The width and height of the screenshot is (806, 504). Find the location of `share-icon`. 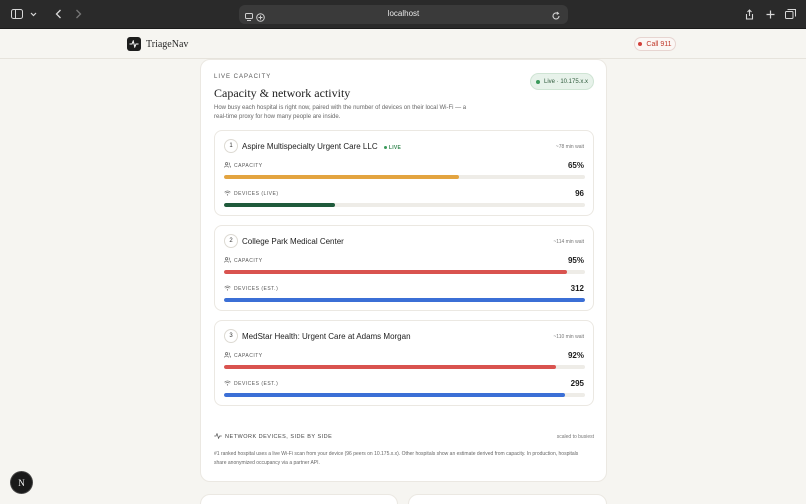

share-icon is located at coordinates (749, 14).